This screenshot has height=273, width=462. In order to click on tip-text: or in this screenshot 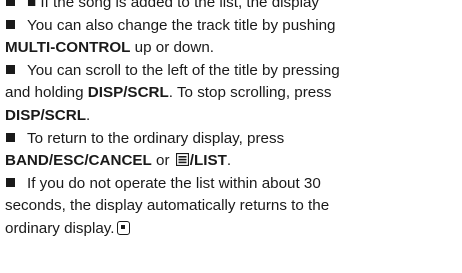, I will do `click(162, 161)`.